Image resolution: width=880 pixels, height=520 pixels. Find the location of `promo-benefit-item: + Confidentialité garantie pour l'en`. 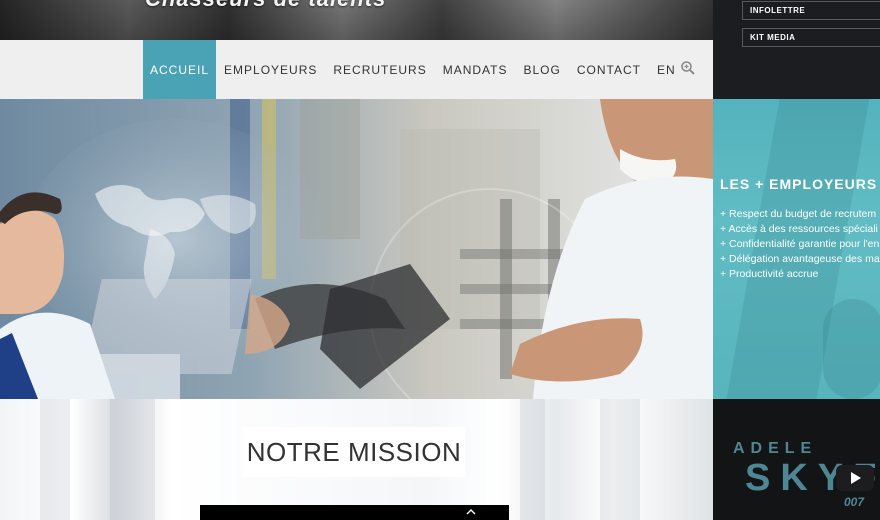

promo-benefit-item: + Confidentialité garantie pour l'en is located at coordinates (800, 244).